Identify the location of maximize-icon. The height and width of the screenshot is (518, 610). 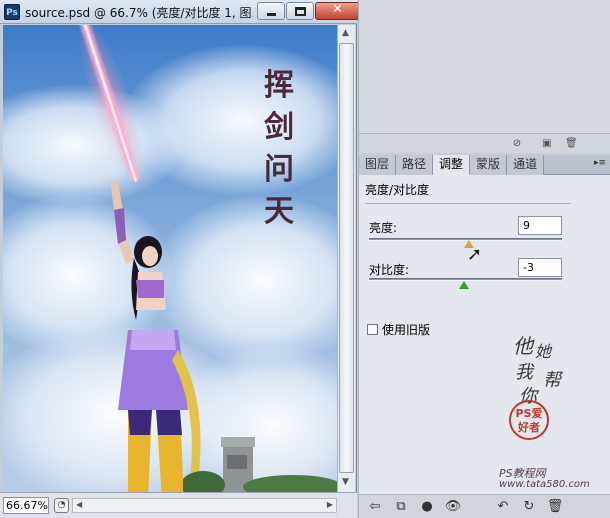
(300, 11).